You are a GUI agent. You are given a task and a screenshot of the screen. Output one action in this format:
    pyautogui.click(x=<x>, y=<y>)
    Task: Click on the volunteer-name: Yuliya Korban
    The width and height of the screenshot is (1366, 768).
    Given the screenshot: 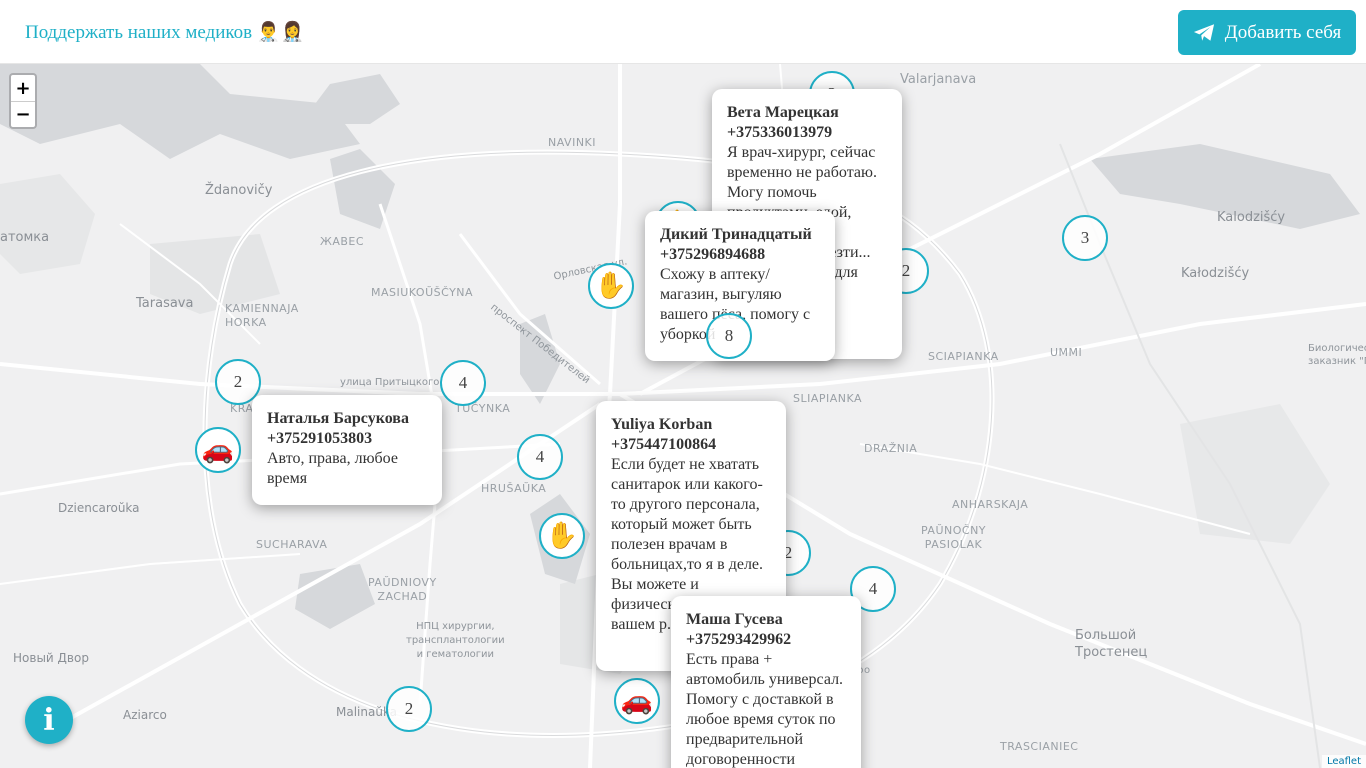 What is the action you would take?
    pyautogui.click(x=662, y=424)
    